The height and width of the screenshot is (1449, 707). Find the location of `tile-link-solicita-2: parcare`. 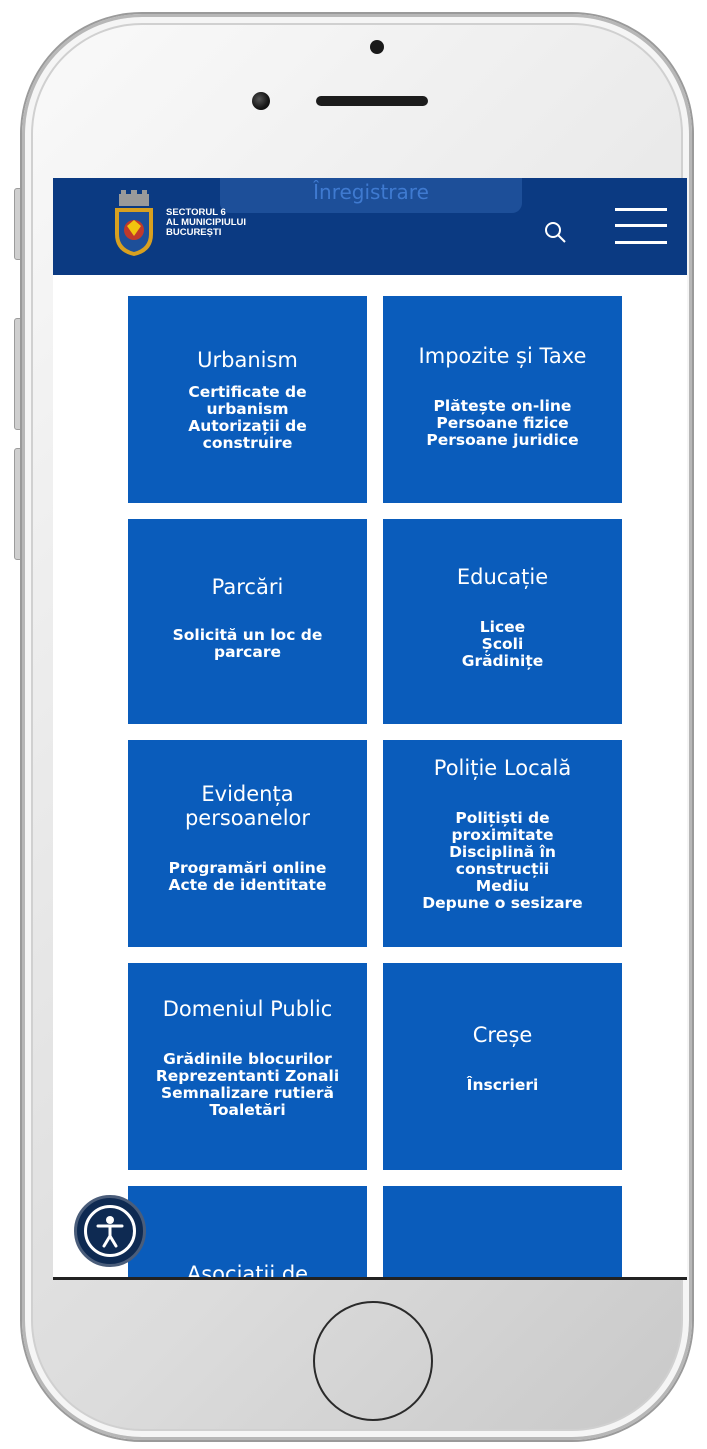

tile-link-solicita-2: parcare is located at coordinates (247, 652).